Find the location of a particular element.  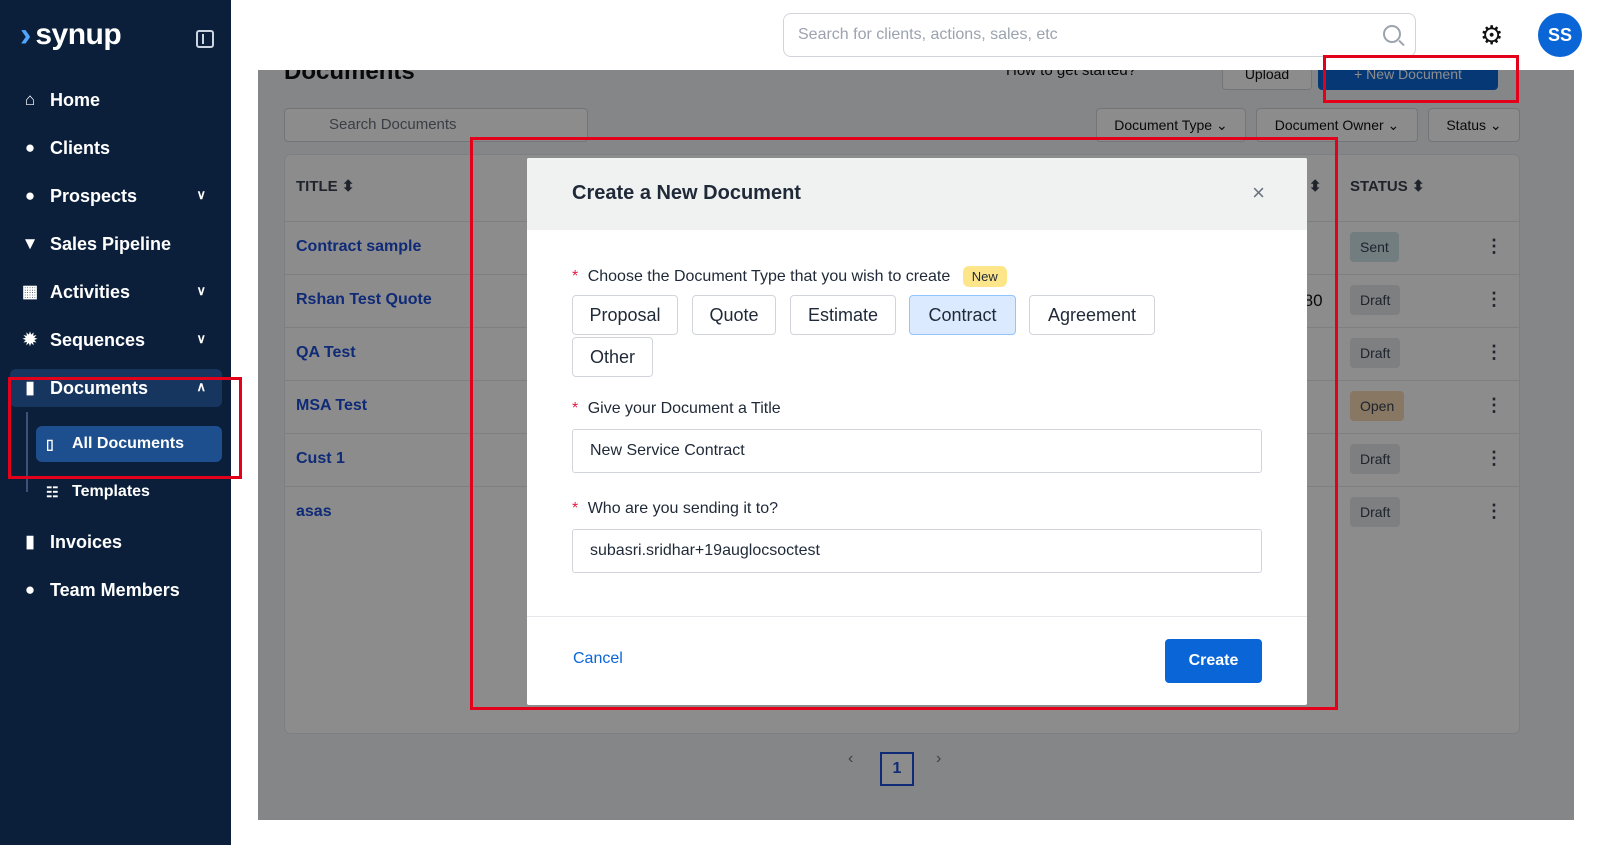

sidebar-item-activities: ▦ Activities ∨ is located at coordinates (116, 292).